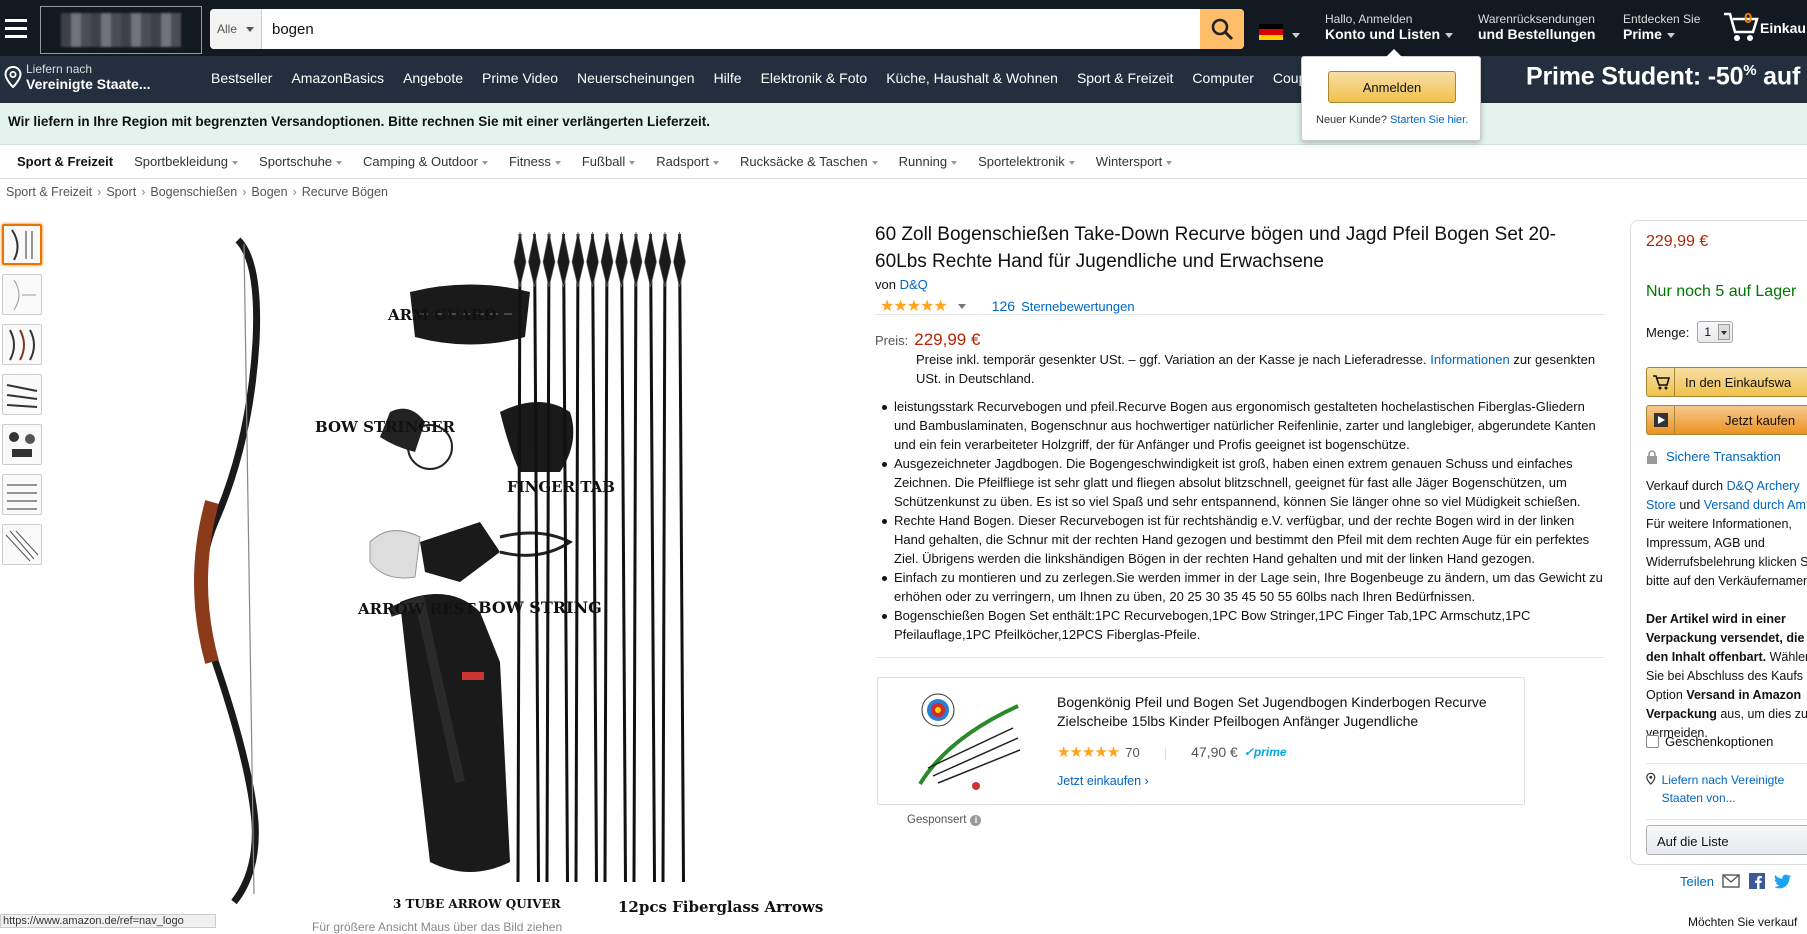 The height and width of the screenshot is (934, 1807). What do you see at coordinates (121, 30) in the screenshot?
I see `amazon-logo` at bounding box center [121, 30].